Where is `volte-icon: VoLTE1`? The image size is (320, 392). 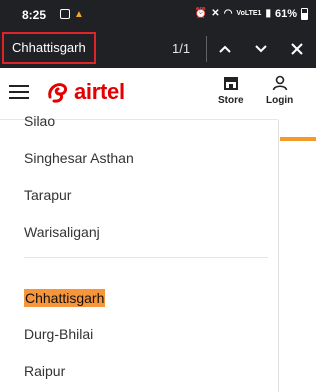 volte-icon: VoLTE1 is located at coordinates (249, 13).